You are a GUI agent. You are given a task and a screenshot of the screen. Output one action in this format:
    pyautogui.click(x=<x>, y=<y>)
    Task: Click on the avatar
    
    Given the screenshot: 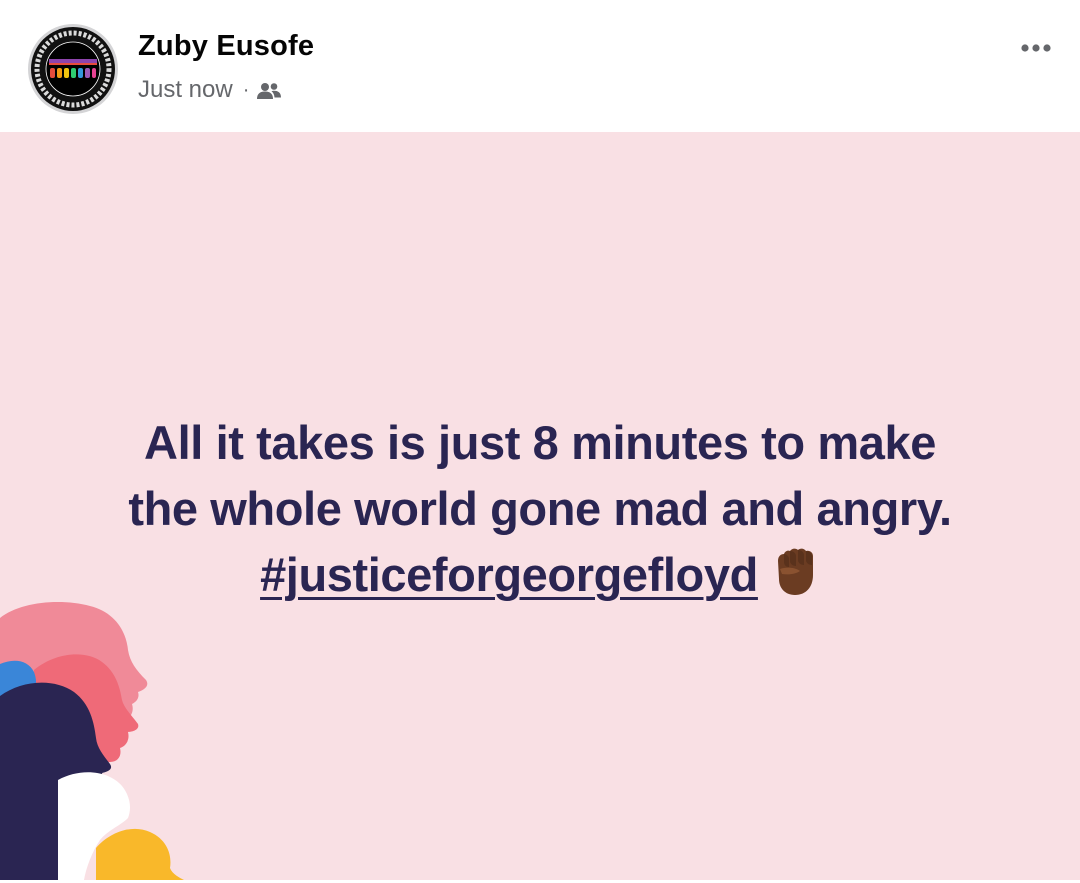 What is the action you would take?
    pyautogui.click(x=73, y=69)
    